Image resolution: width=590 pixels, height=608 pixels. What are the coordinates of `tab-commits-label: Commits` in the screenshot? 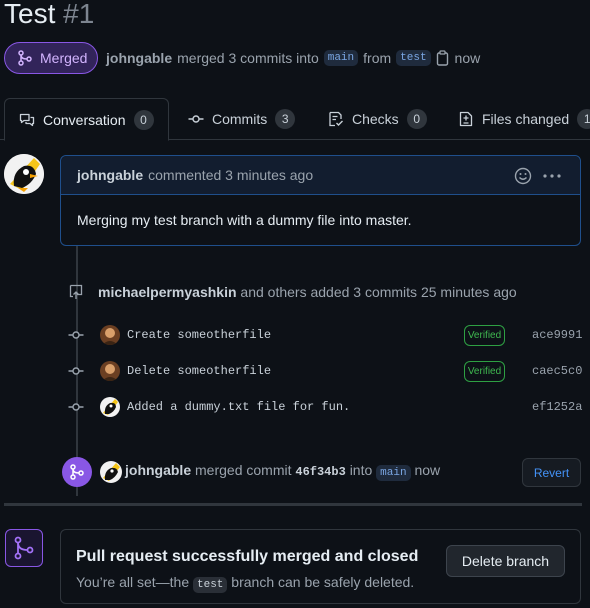 It's located at (240, 119).